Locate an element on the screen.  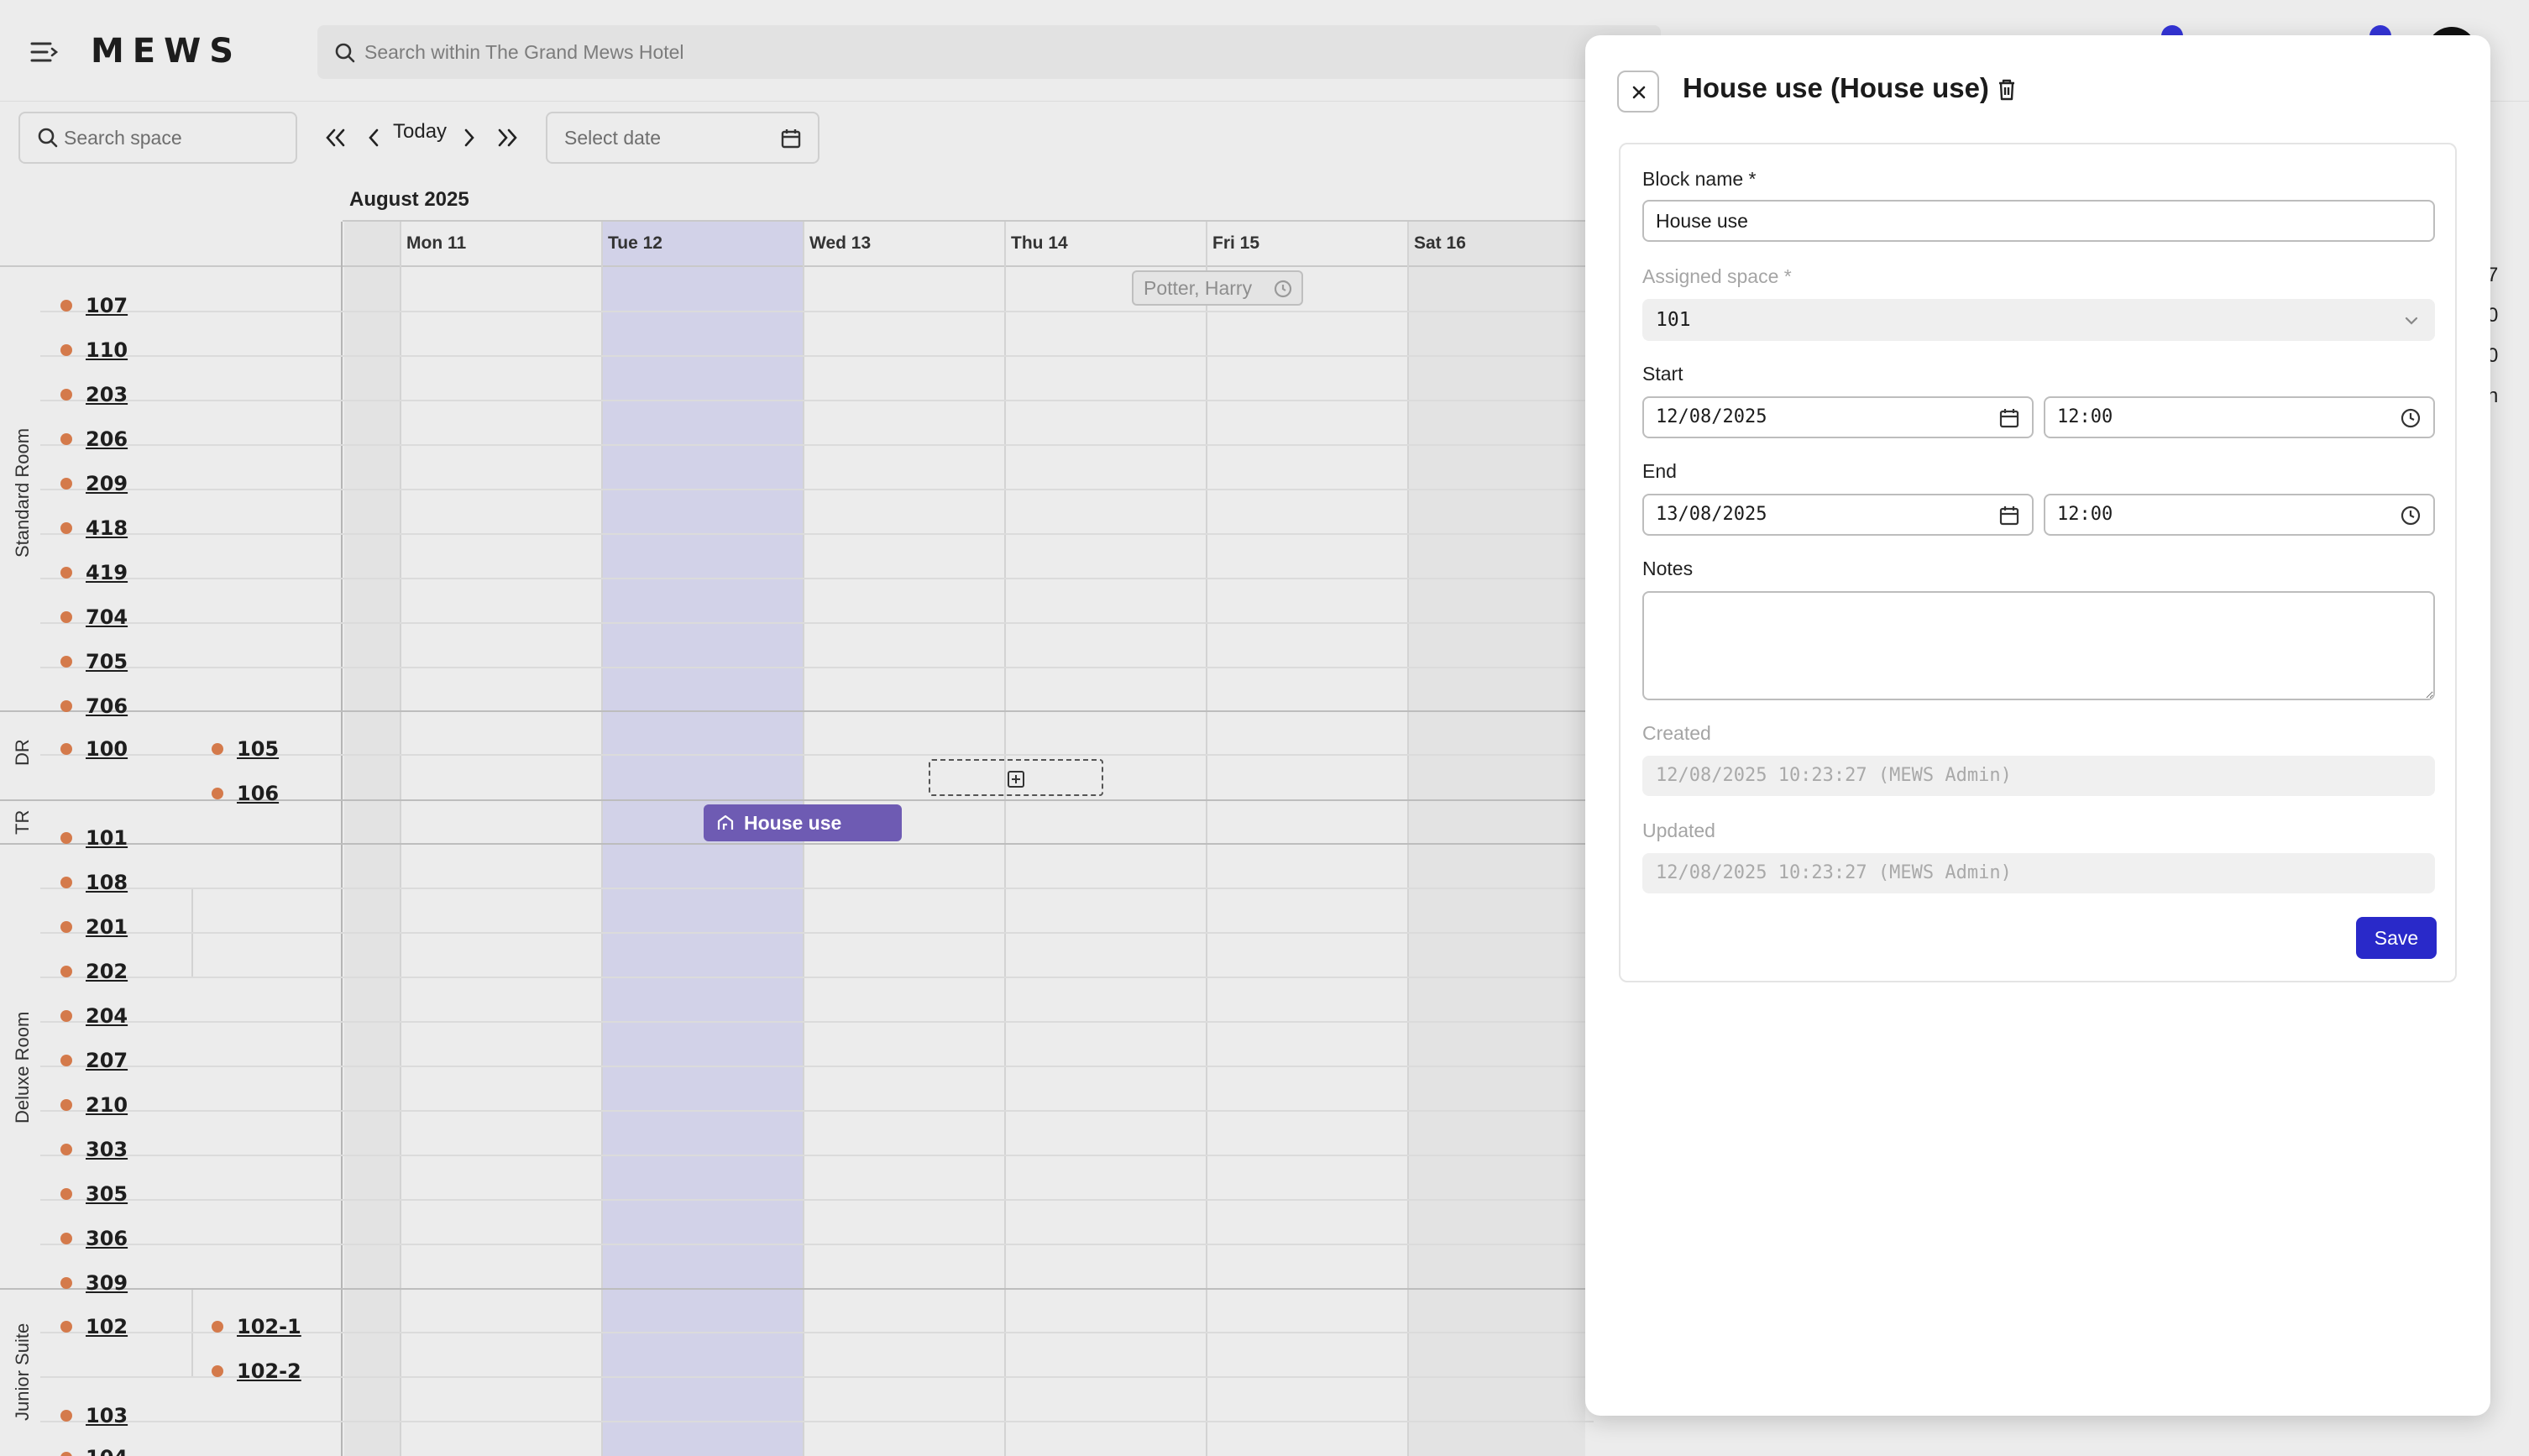
room-306: 306 is located at coordinates (94, 1238).